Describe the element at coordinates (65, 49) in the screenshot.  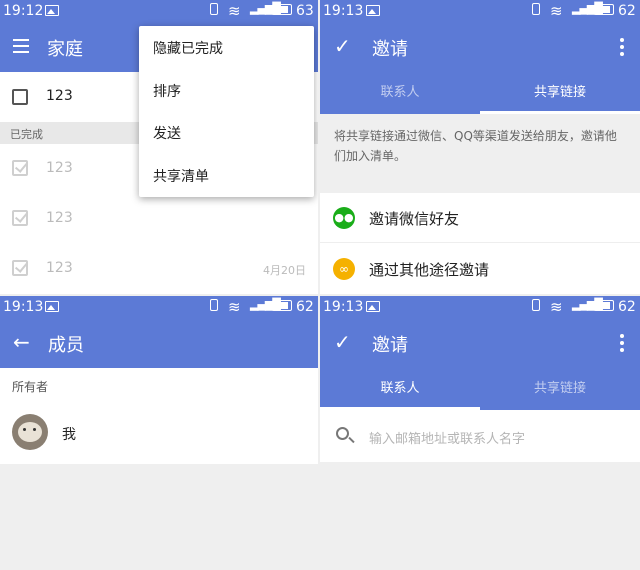
I see `page-title: 家庭` at that location.